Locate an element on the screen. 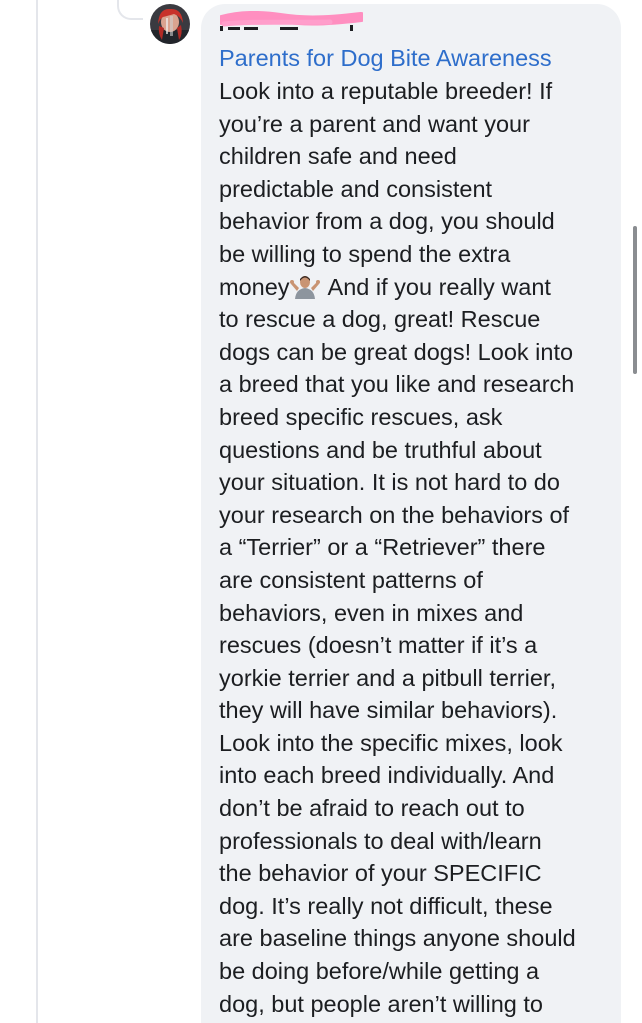  comment-line: professionals to deal with/learn is located at coordinates (380, 840).